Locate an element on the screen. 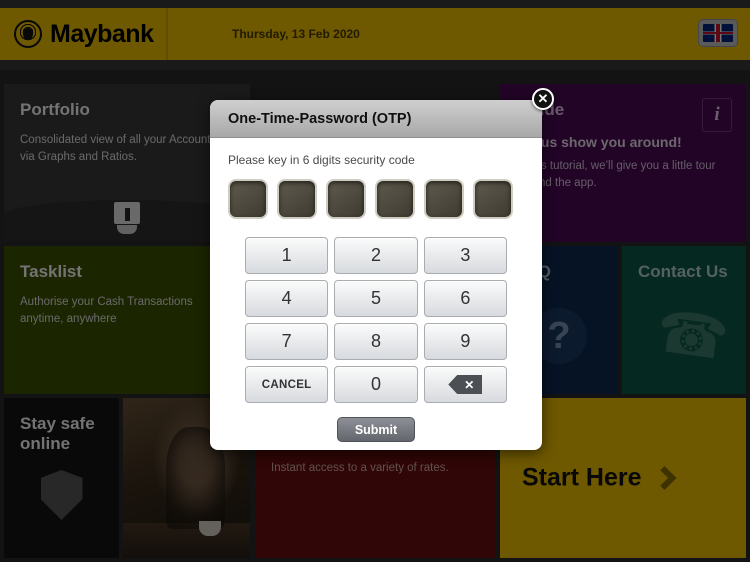 Image resolution: width=750 pixels, height=562 pixels. tile-stay-safe-title: Stay safe online is located at coordinates (57, 433).